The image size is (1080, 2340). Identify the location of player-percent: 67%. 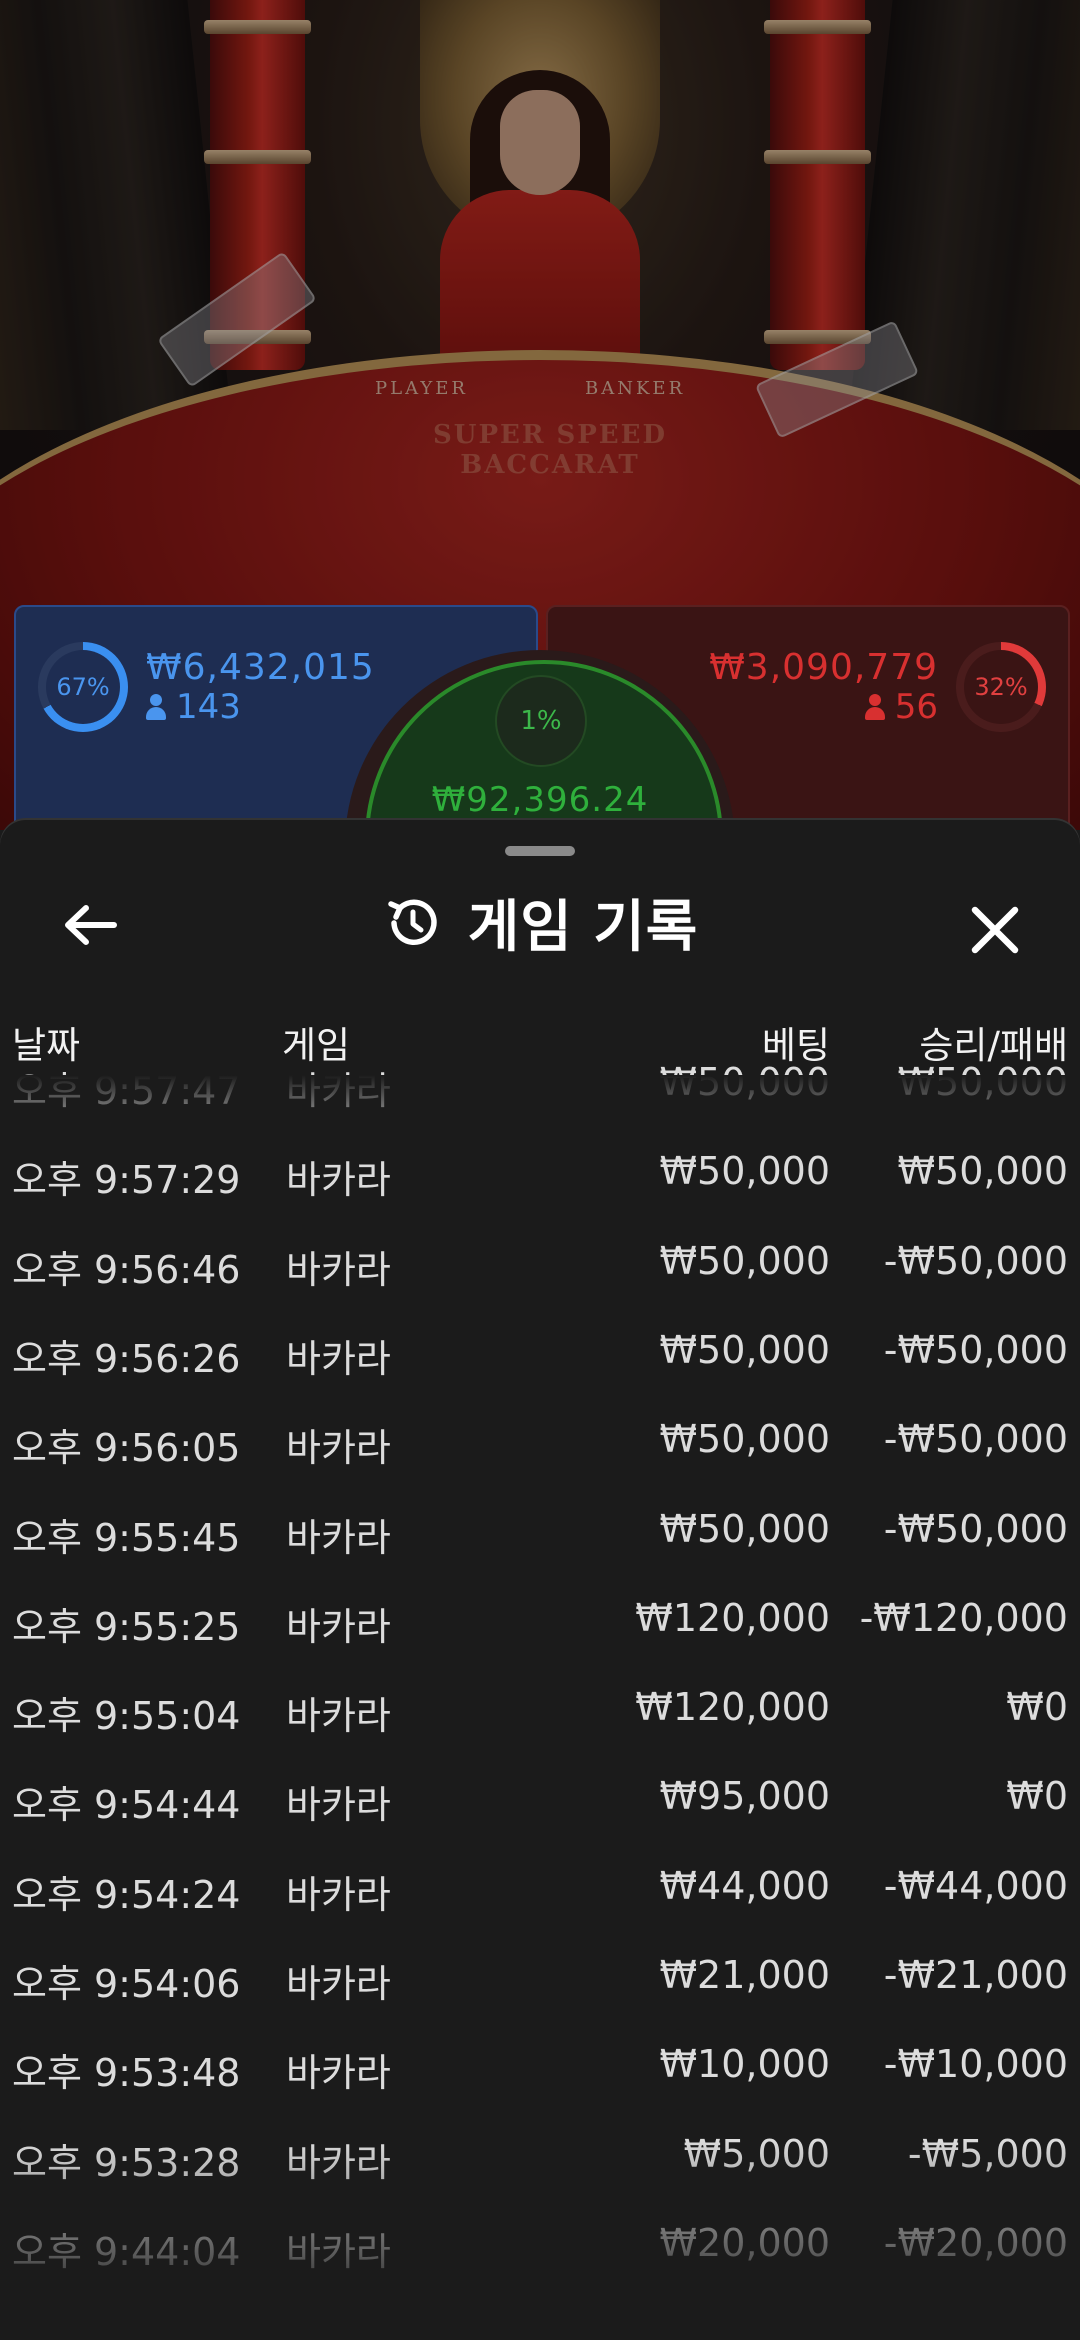
(83, 687).